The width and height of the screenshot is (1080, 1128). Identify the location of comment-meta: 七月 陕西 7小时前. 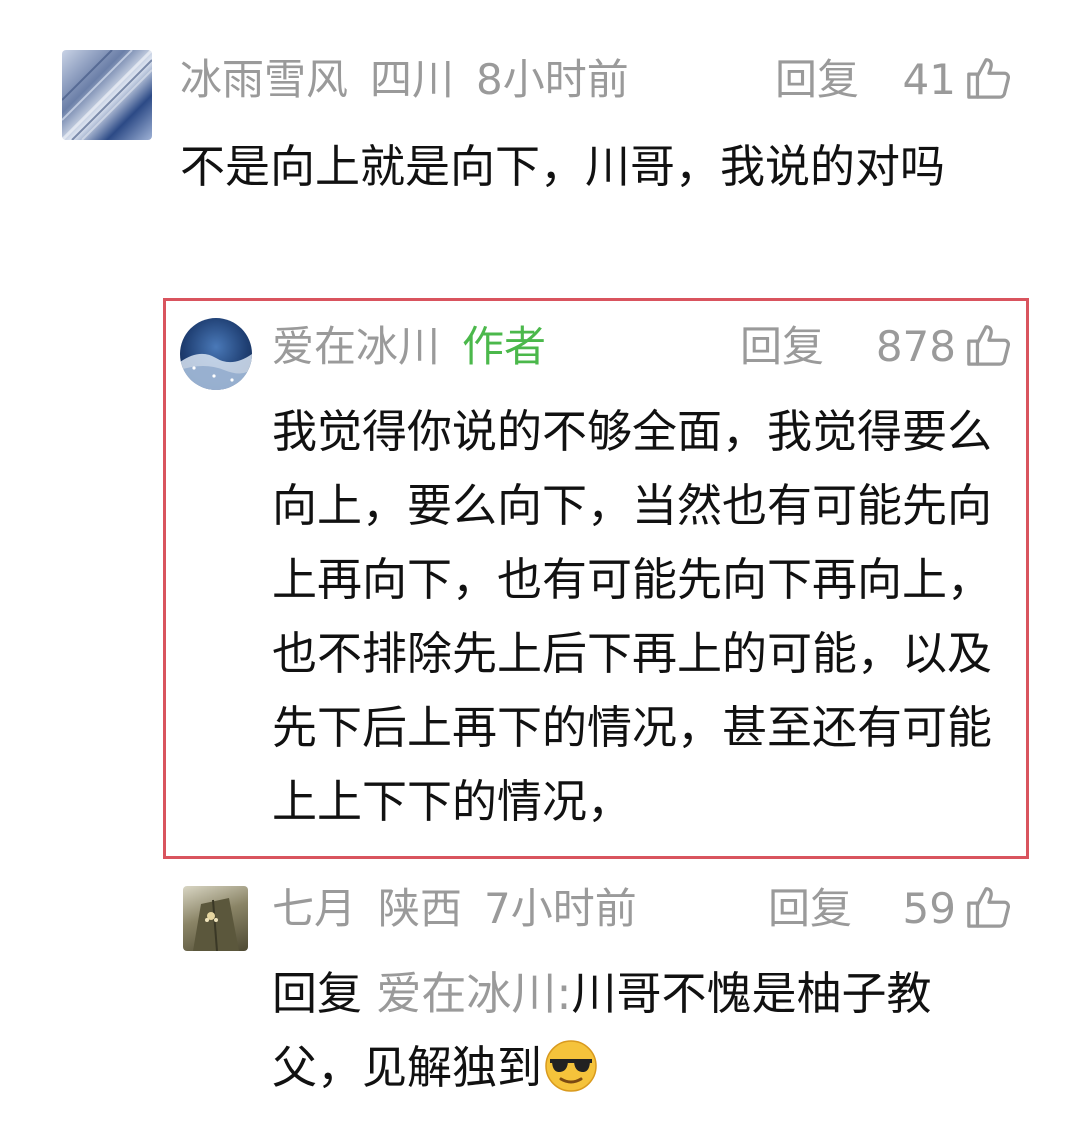
(454, 909).